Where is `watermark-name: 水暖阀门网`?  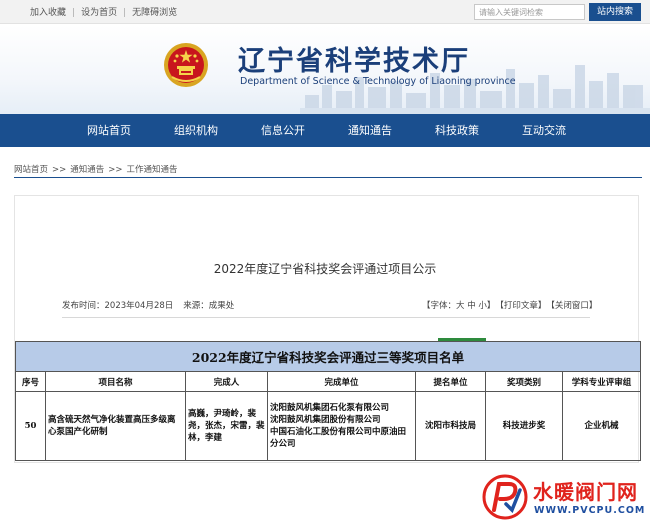
watermark-name: 水暖阀门网 is located at coordinates (585, 492).